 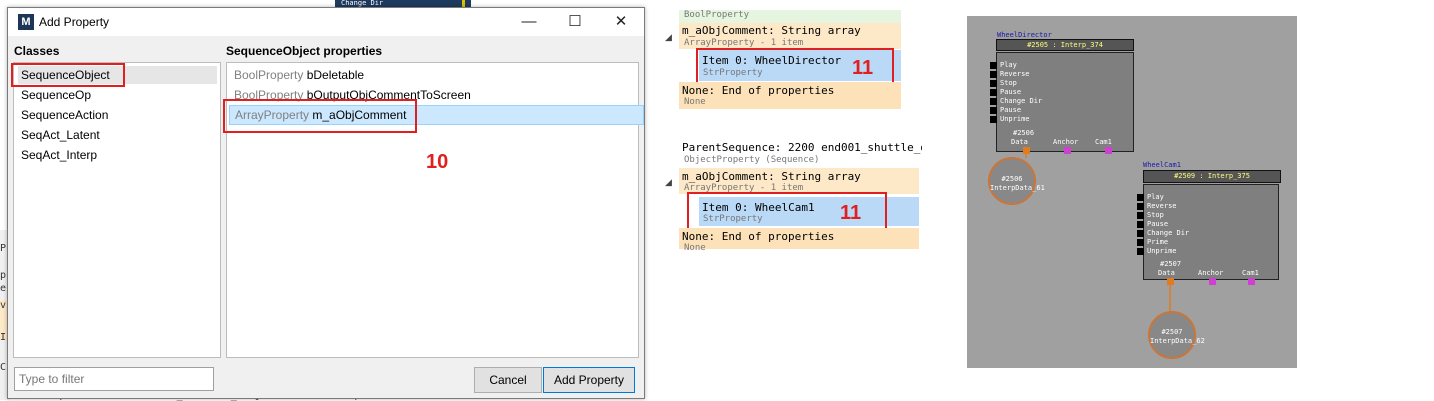 I want to click on var-name: InterpData_62, so click(x=1177, y=341).